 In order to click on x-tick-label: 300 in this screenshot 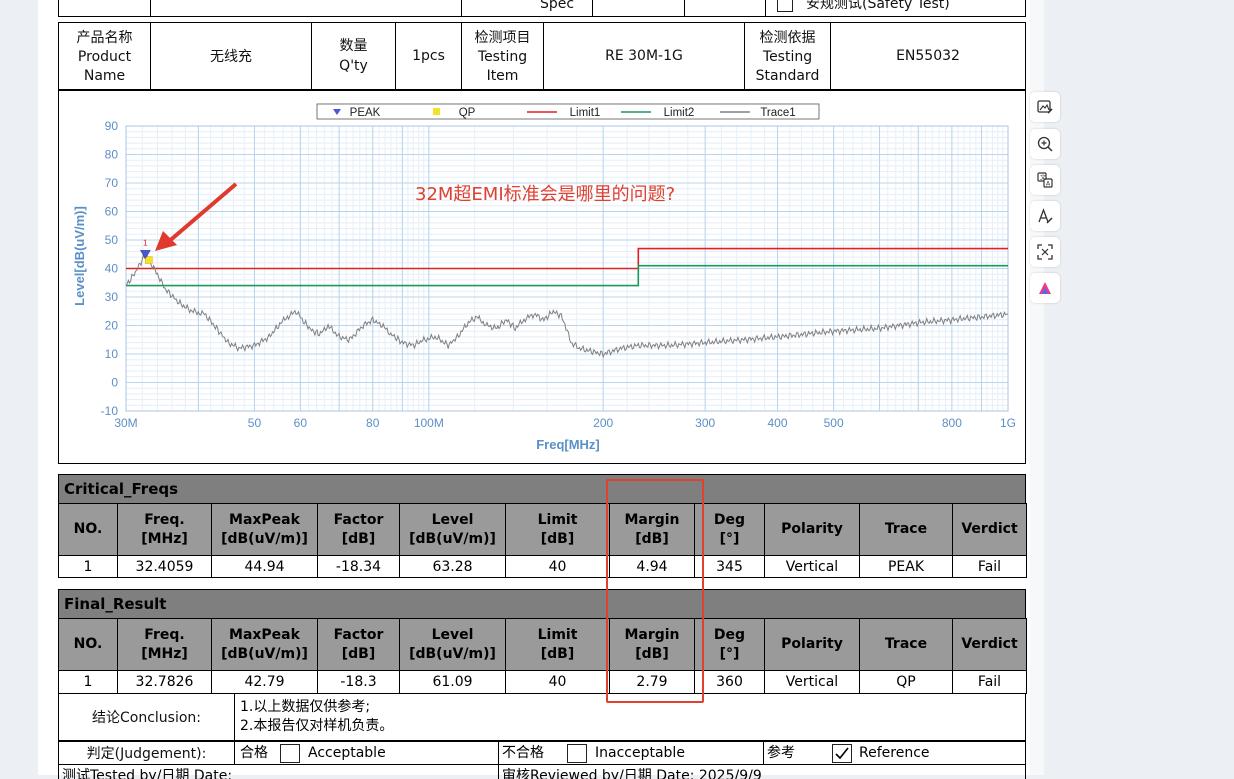, I will do `click(705, 423)`.